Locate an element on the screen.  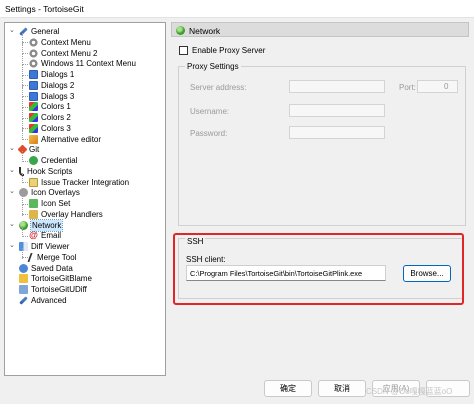
proxy-settings-title: Proxy Settings is located at coordinates (213, 66).